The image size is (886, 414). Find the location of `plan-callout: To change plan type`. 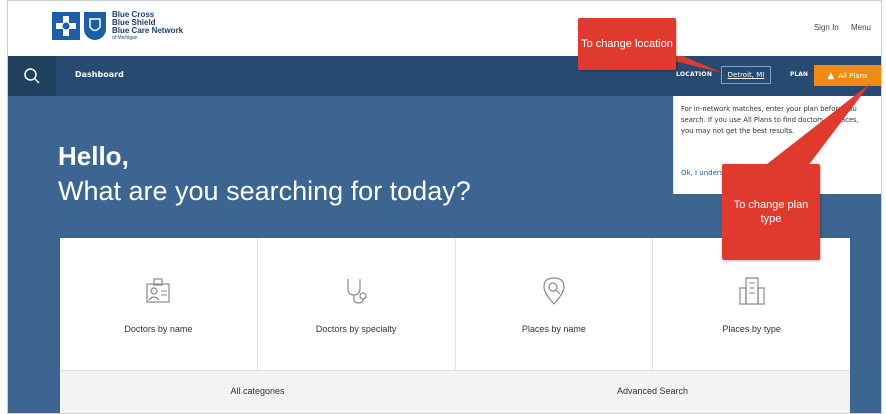

plan-callout: To change plan type is located at coordinates (771, 212).